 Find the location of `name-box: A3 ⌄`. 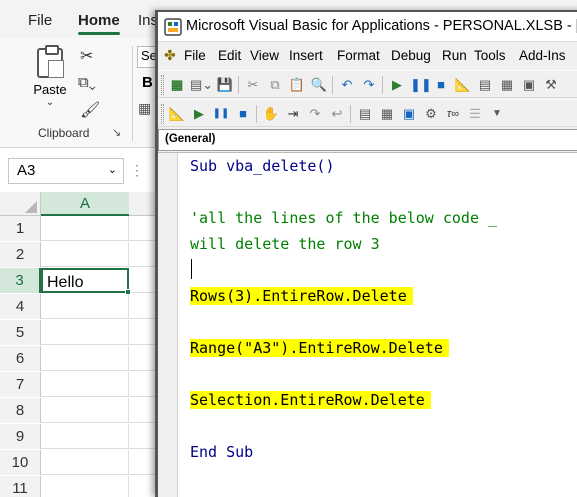

name-box: A3 ⌄ is located at coordinates (66, 171).